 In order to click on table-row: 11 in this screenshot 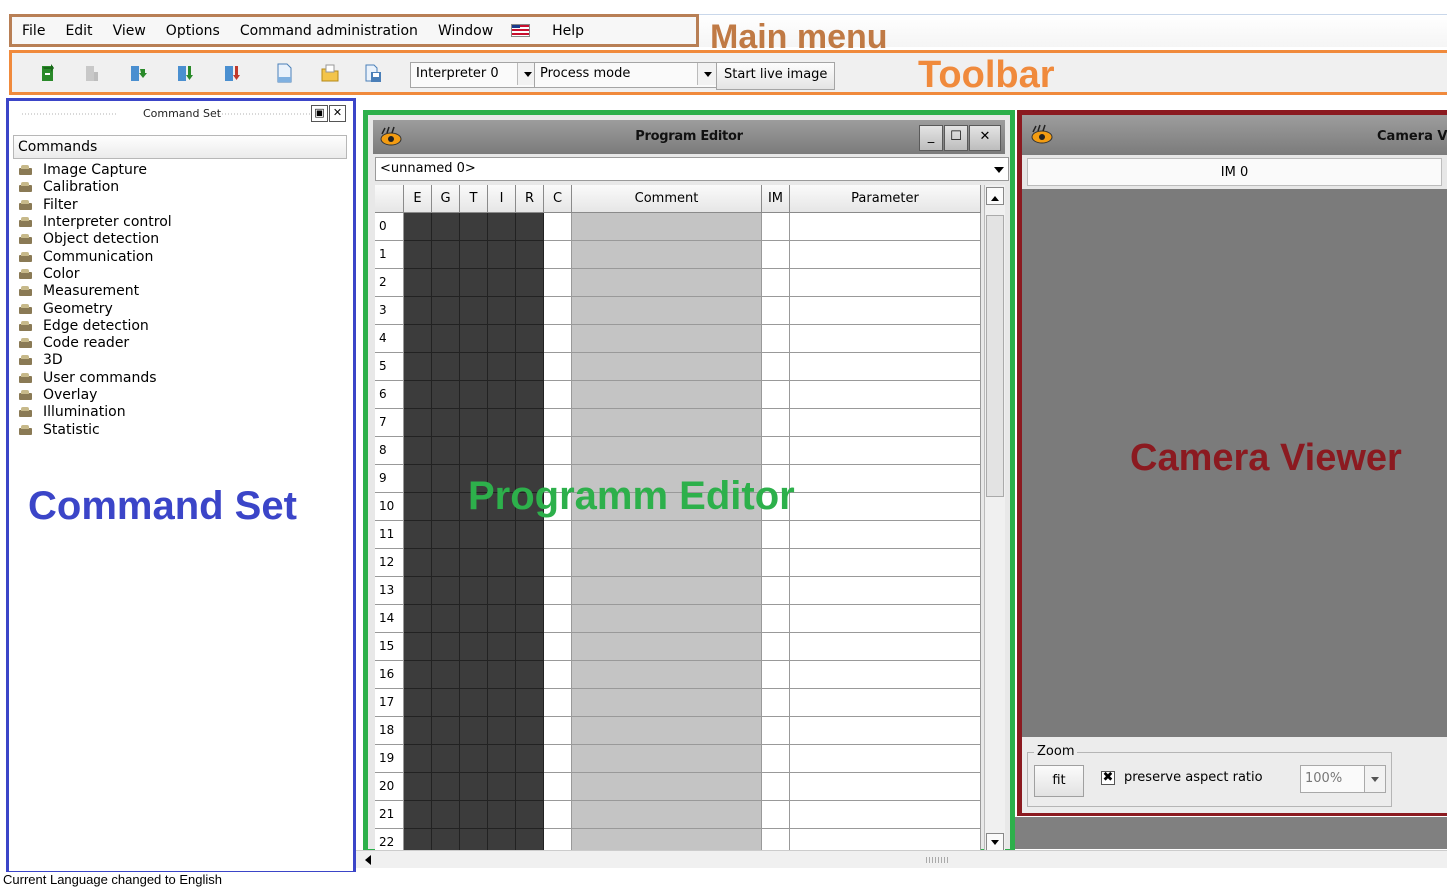, I will do `click(679, 535)`.